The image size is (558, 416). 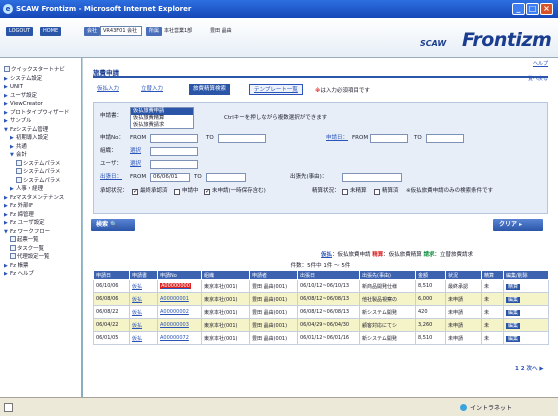 I want to click on document-number: A00000001, so click(x=174, y=299).